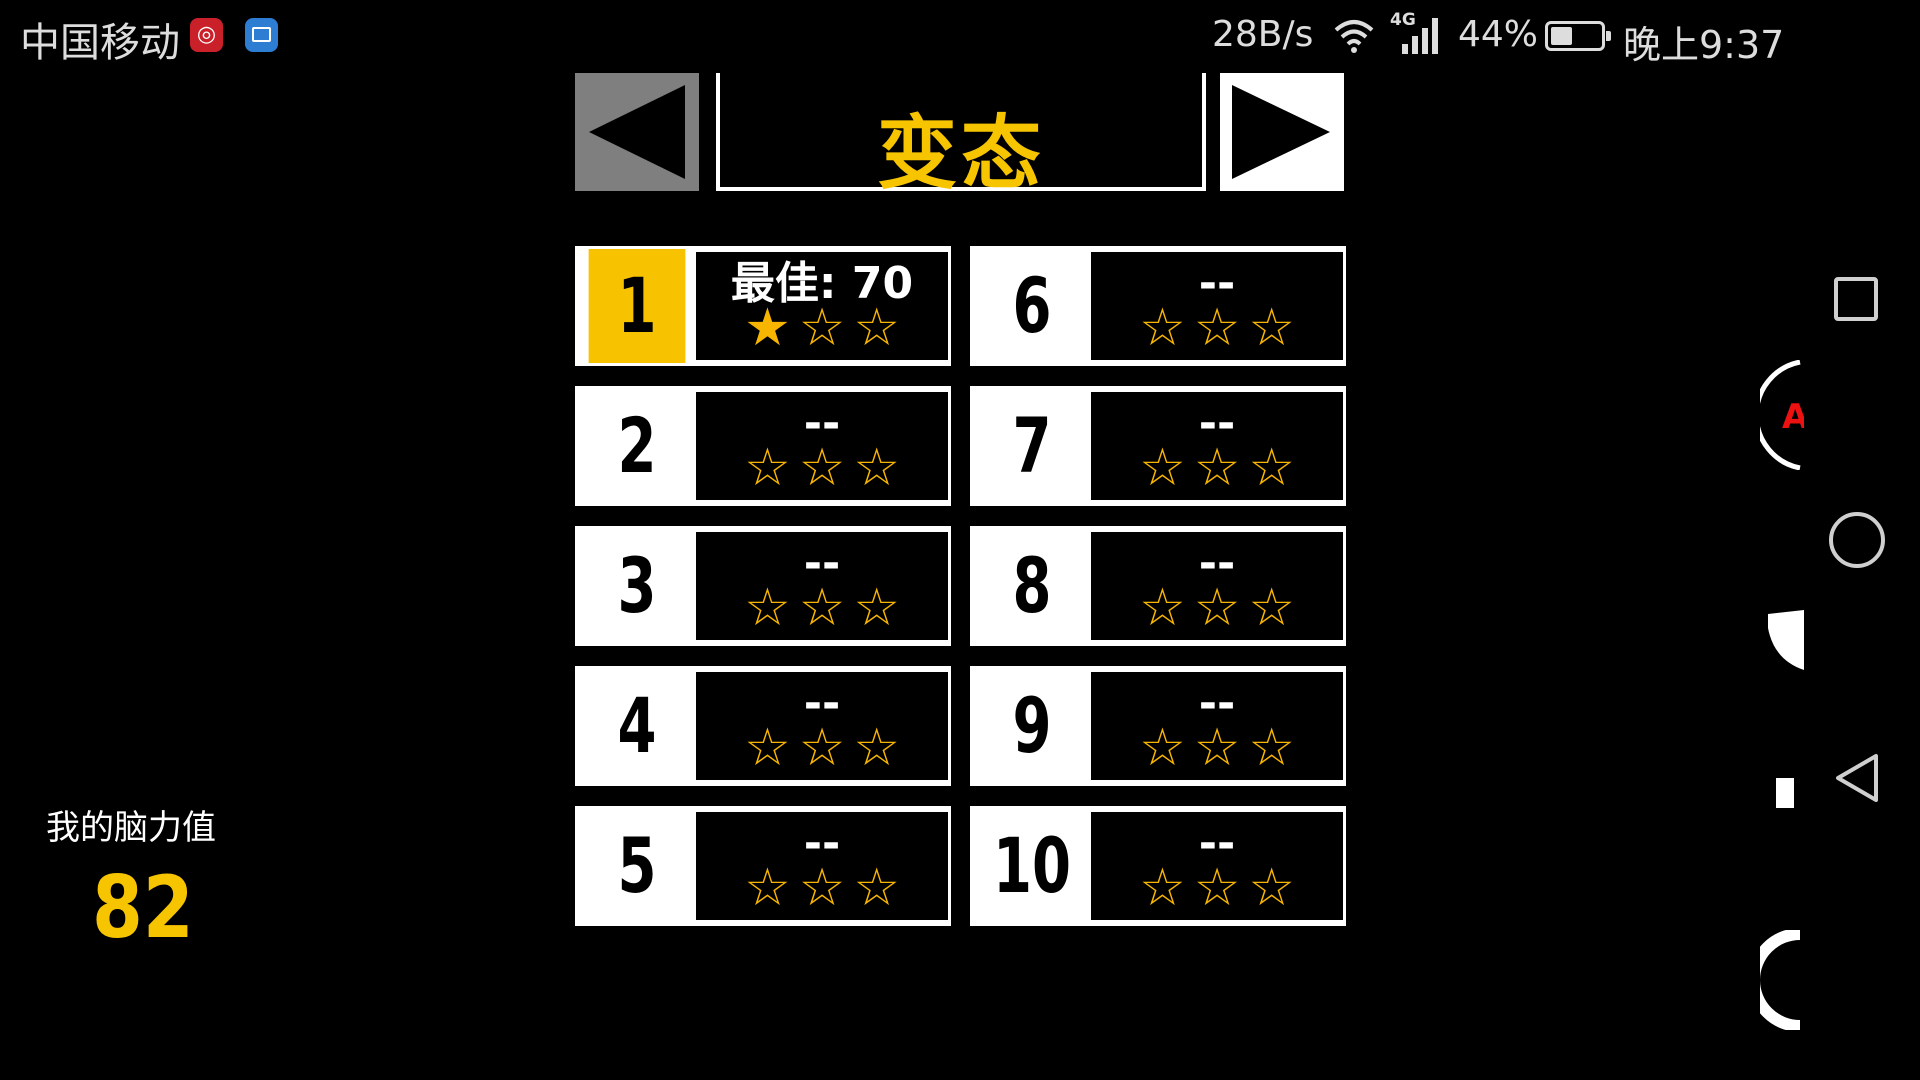 Image resolution: width=1920 pixels, height=1080 pixels. What do you see at coordinates (961, 153) in the screenshot?
I see `category-title: 变态` at bounding box center [961, 153].